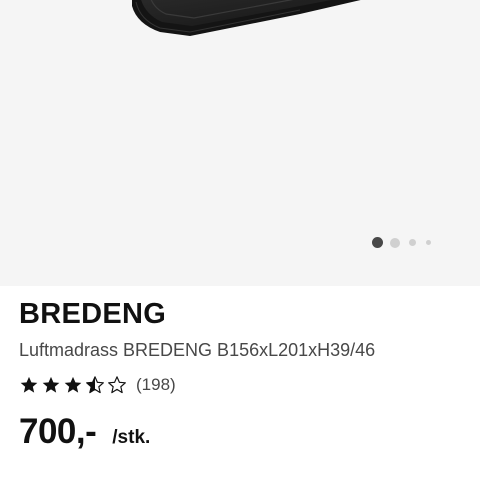 The height and width of the screenshot is (480, 480). Describe the element at coordinates (131, 437) in the screenshot. I see `price-unit: /stk.` at that location.